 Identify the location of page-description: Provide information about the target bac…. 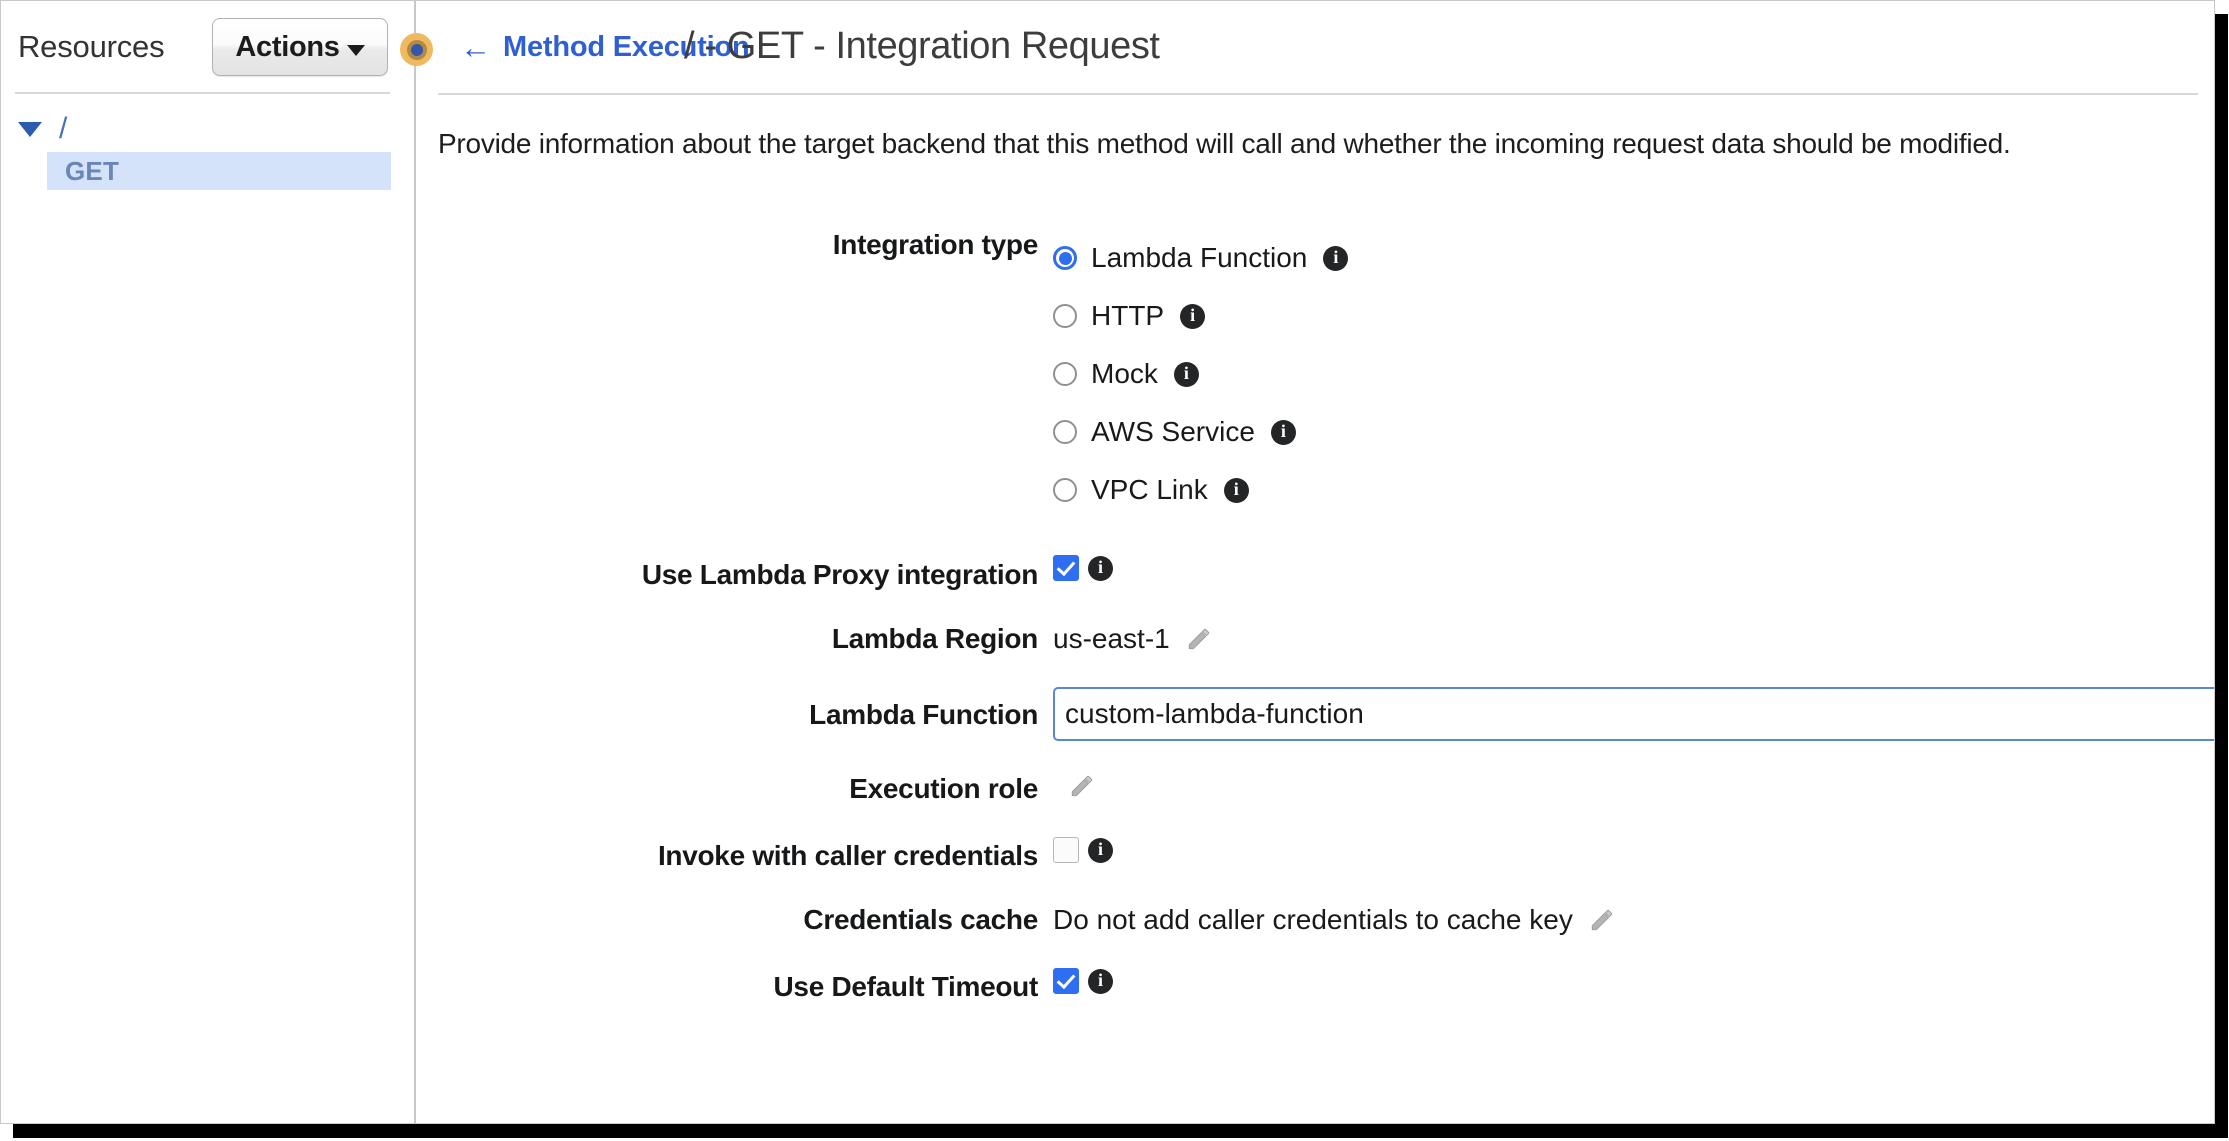
(1224, 143).